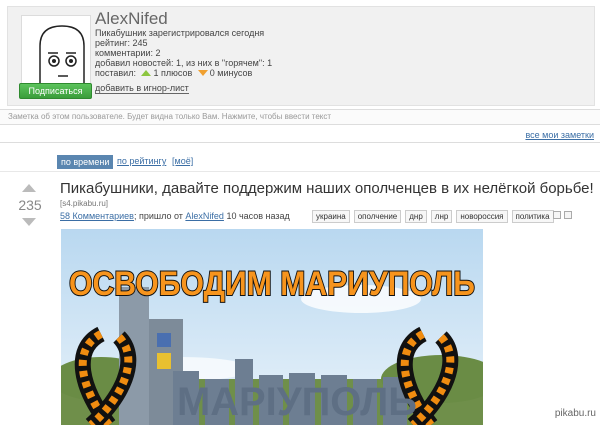 The width and height of the screenshot is (600, 425). What do you see at coordinates (142, 88) in the screenshot?
I see `add-to-ignore-link: добавить в игнор-лист` at bounding box center [142, 88].